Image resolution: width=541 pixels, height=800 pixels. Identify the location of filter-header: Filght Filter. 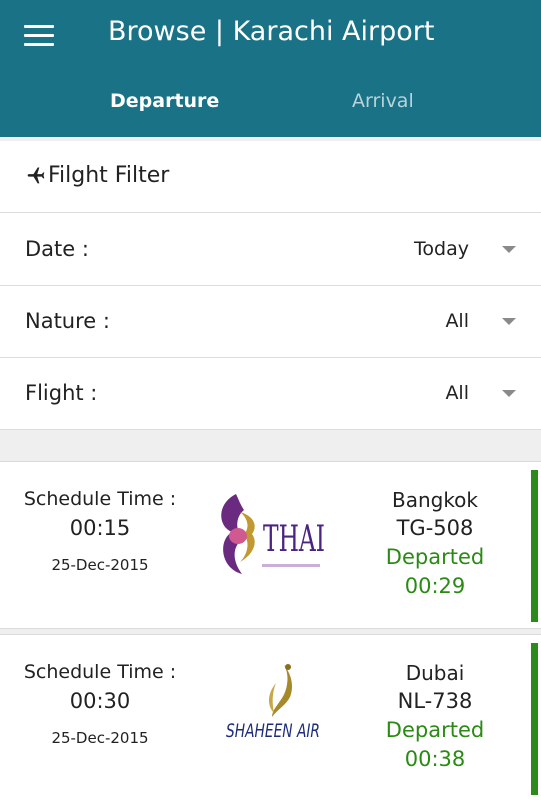
(270, 177).